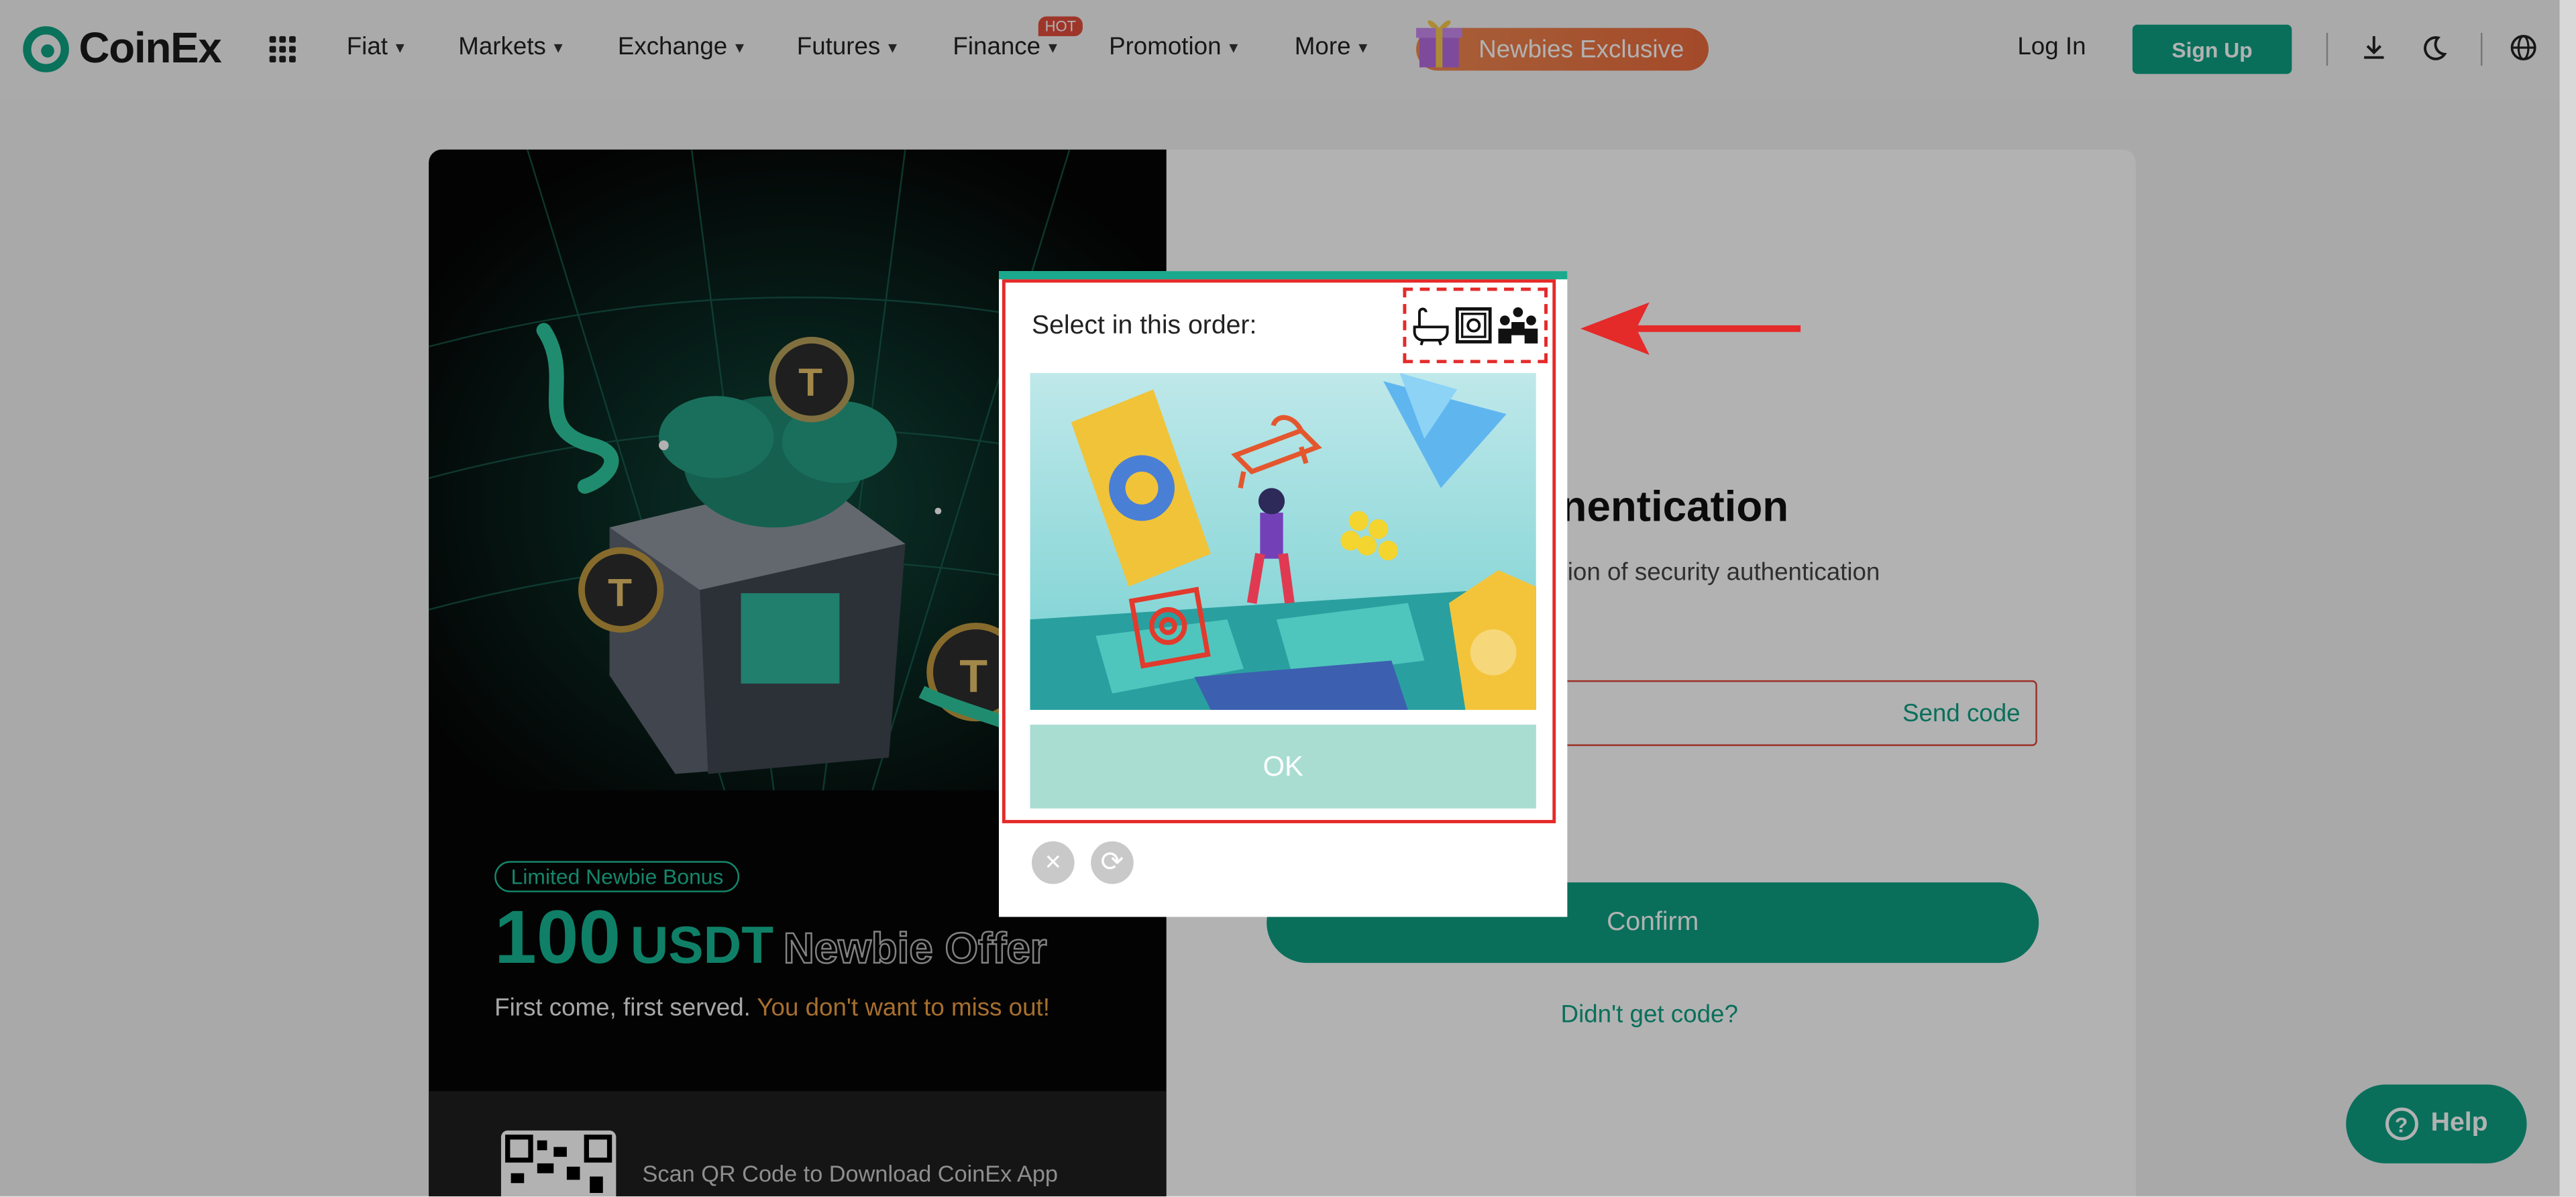  I want to click on refresh-icon: ⟳, so click(1112, 862).